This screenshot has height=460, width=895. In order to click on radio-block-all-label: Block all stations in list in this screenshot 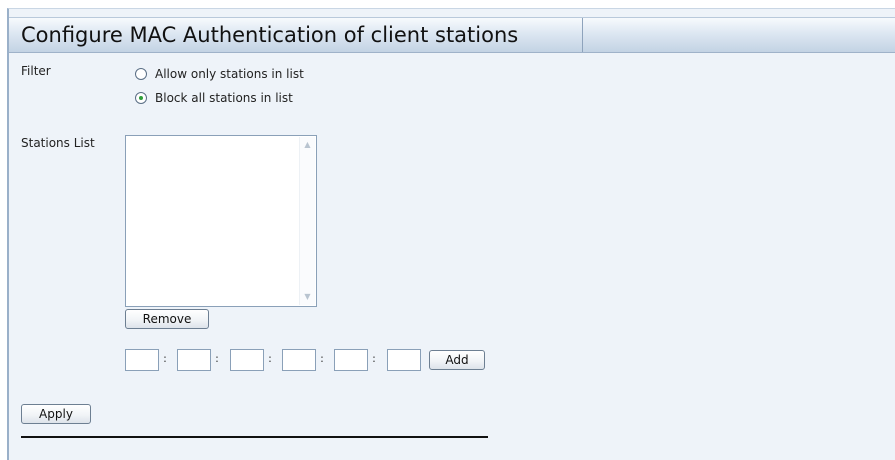, I will do `click(224, 98)`.